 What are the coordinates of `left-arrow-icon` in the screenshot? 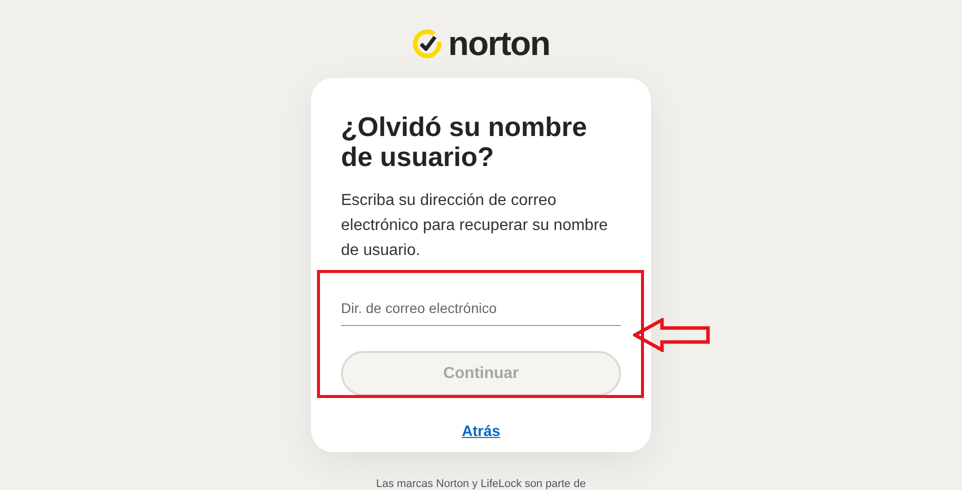 It's located at (672, 335).